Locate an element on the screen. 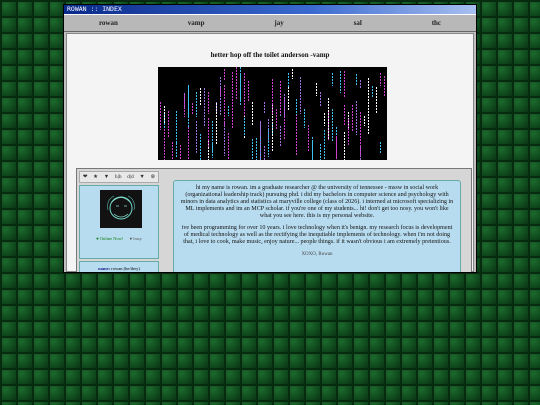  window-title: ROWAN :: INDEX is located at coordinates (270, 9).